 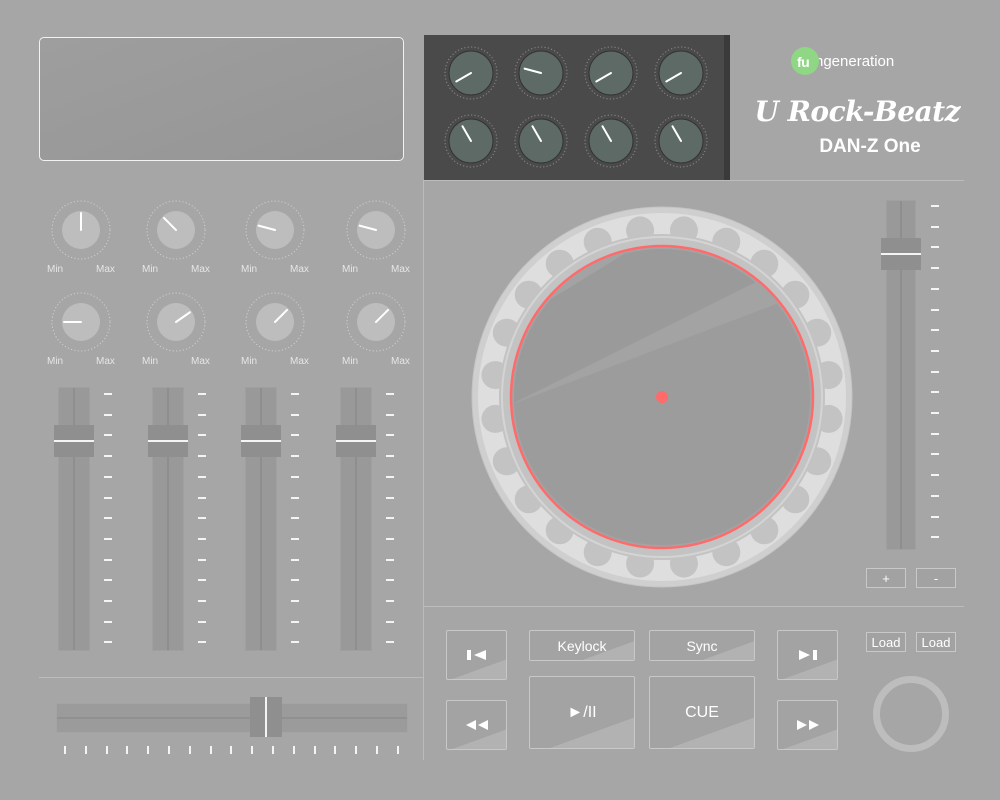 I want to click on logo-suffix: ngeneration, so click(x=855, y=61).